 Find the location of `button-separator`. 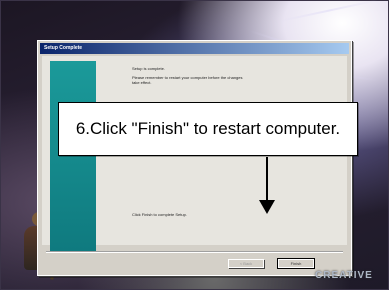

button-separator is located at coordinates (194, 252).